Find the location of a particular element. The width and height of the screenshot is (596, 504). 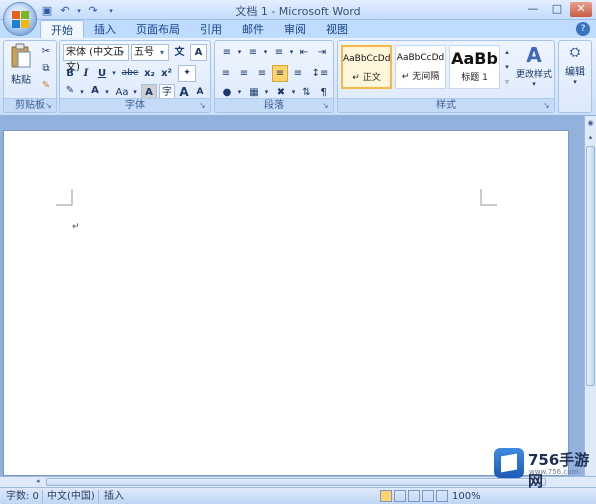

style-heading-1-name: 标题 1 is located at coordinates (474, 78).